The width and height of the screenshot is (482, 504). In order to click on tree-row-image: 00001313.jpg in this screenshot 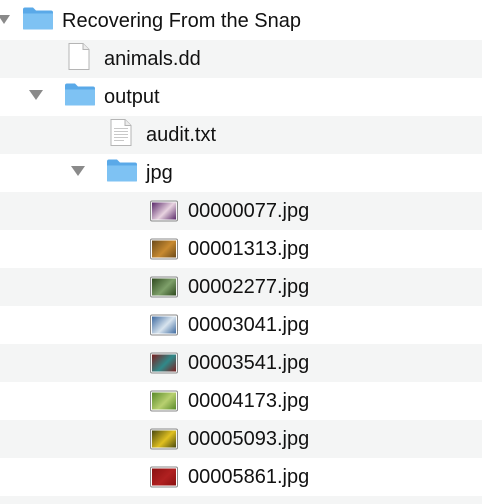, I will do `click(241, 249)`.